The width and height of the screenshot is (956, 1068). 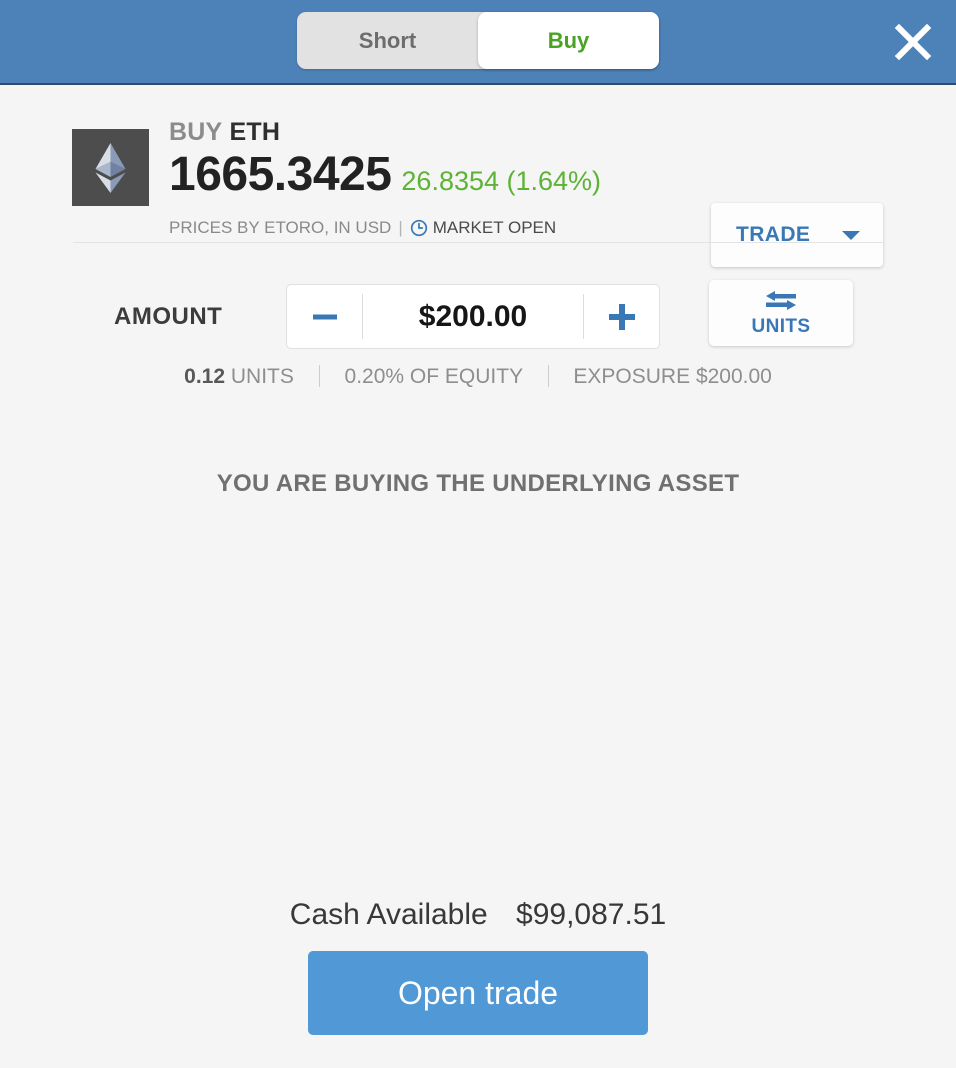 I want to click on price-line: 1665.3425 26.8354 (1.64%), so click(x=385, y=180).